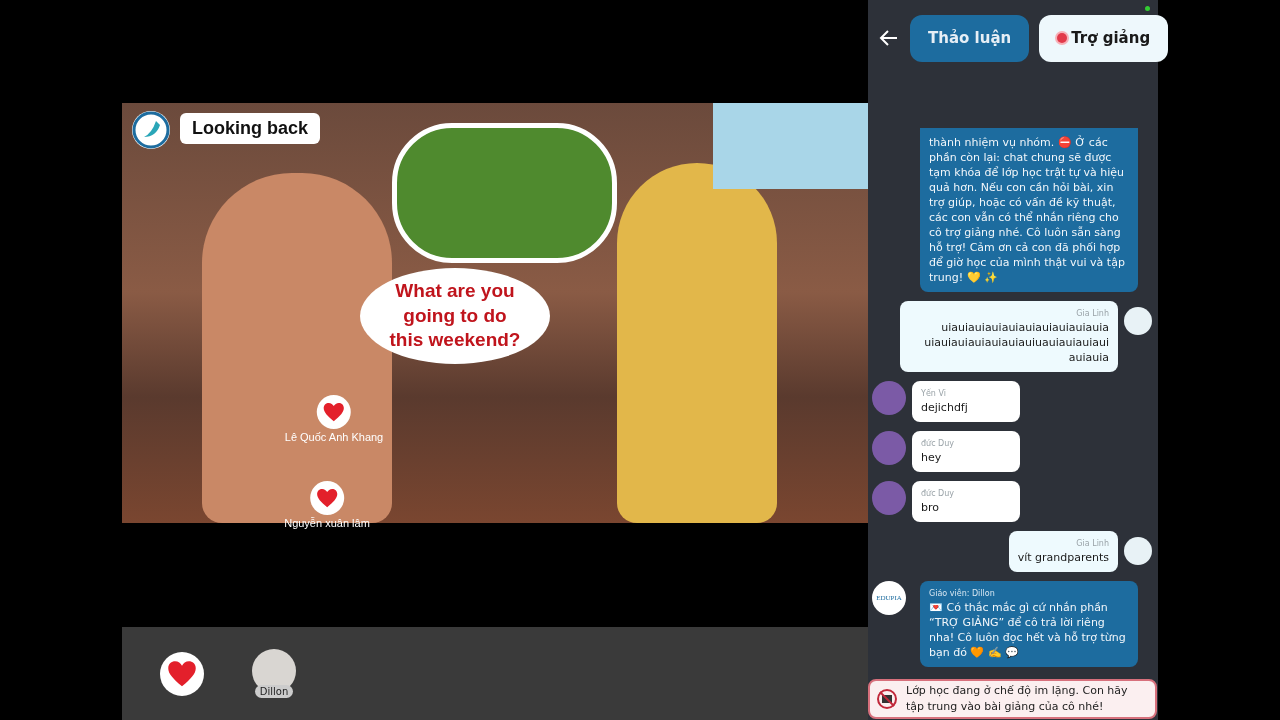 Image resolution: width=1280 pixels, height=720 pixels. What do you see at coordinates (930, 507) in the screenshot?
I see `message-text: bro` at bounding box center [930, 507].